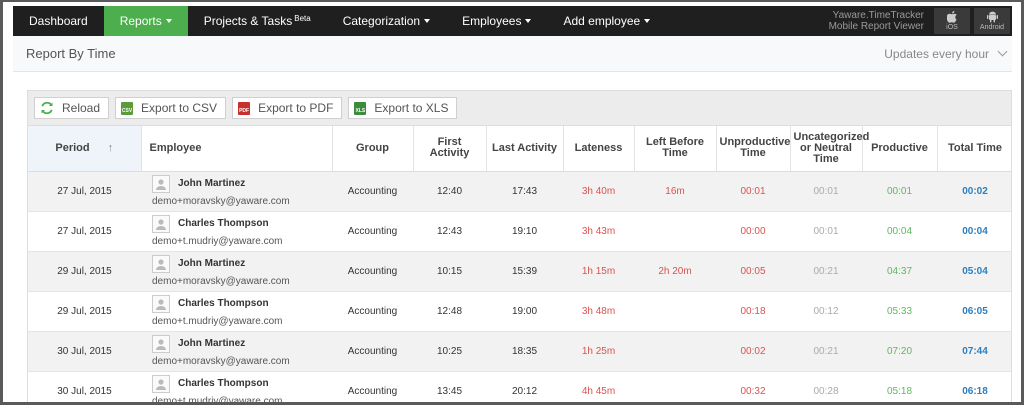 Image resolution: width=1024 pixels, height=405 pixels. Describe the element at coordinates (974, 311) in the screenshot. I see `cell-total-time: 06:05` at that location.